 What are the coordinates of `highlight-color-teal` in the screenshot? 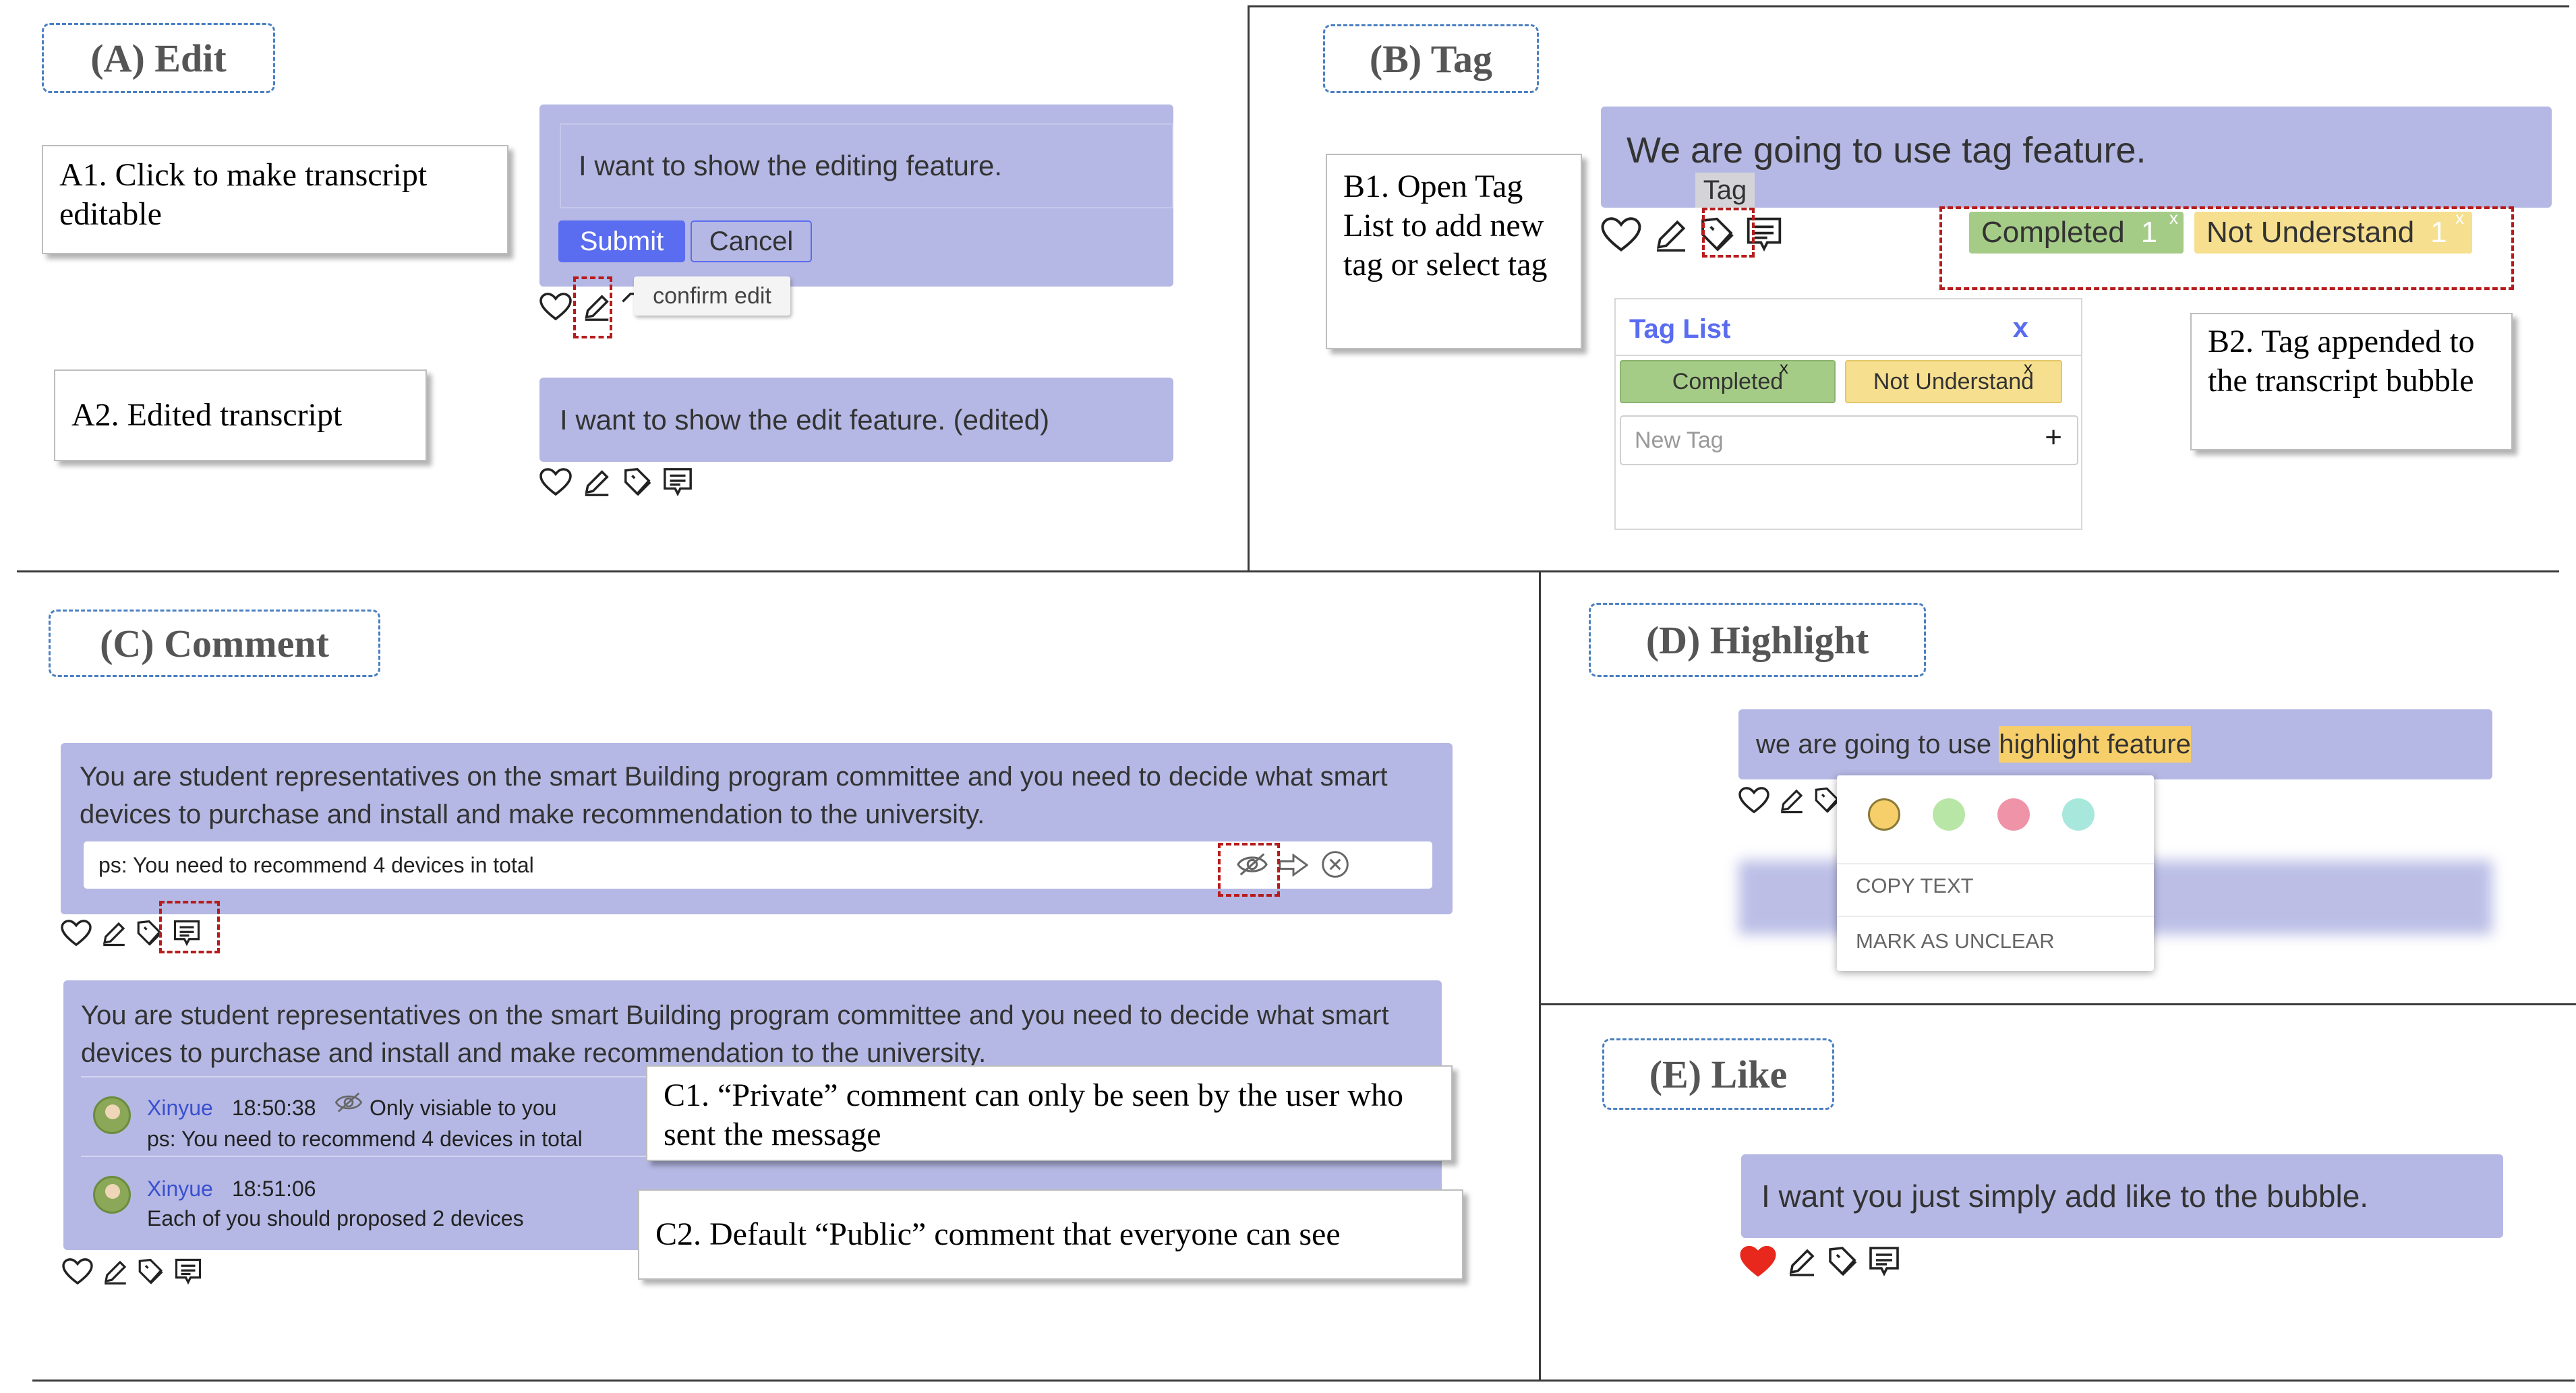 It's located at (2079, 815).